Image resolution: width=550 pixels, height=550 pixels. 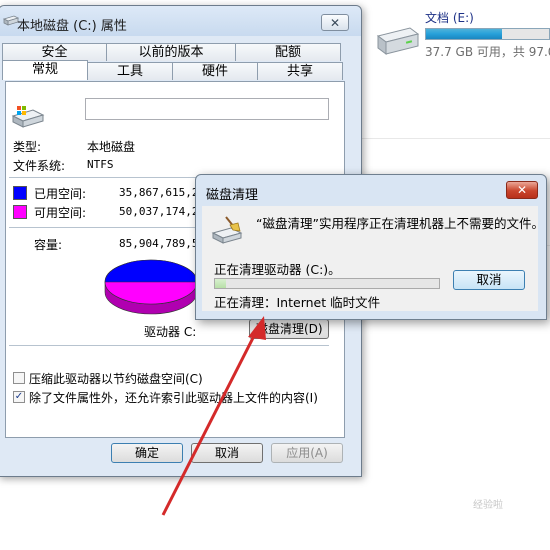 I want to click on type-value: 本地磁盘, so click(x=111, y=147).